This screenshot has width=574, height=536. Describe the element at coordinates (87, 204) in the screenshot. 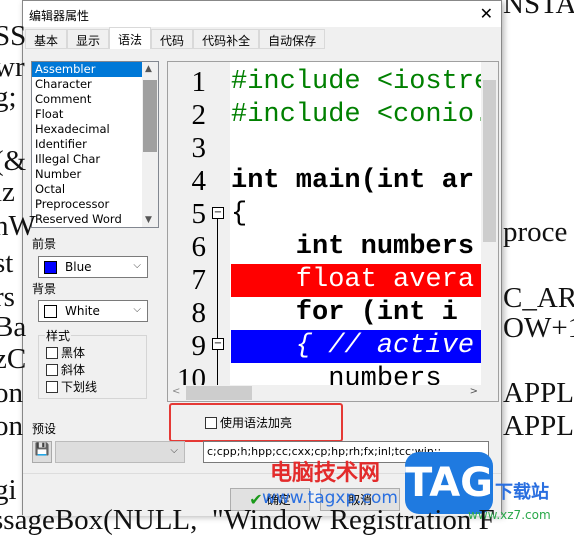

I see `list-item: Preprocessor` at that location.